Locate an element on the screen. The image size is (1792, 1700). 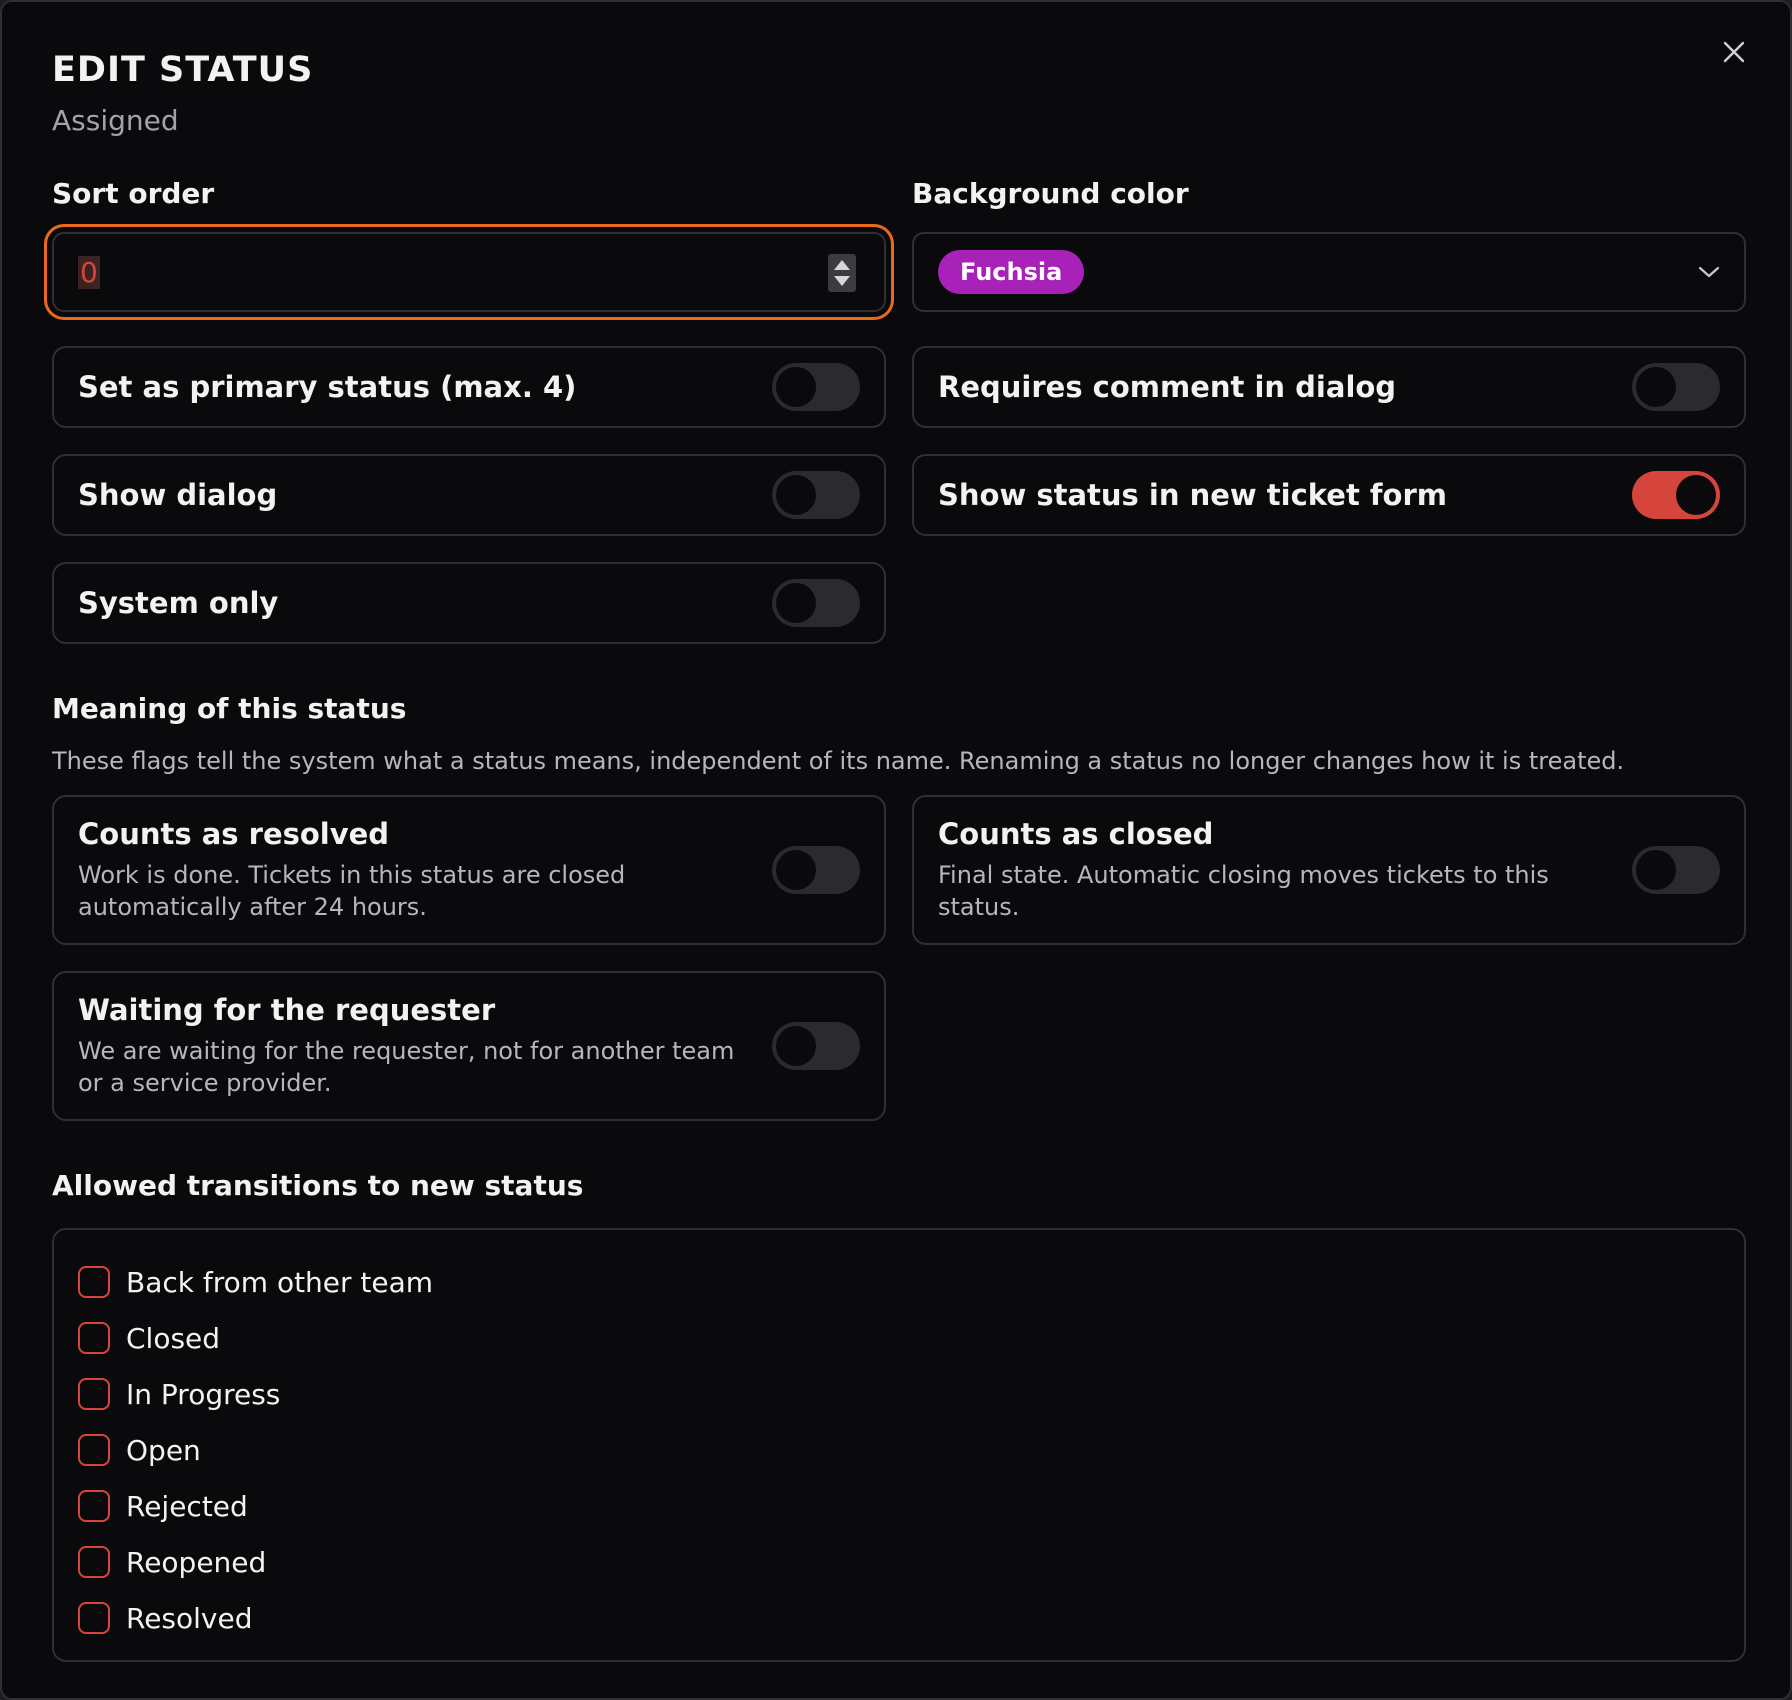
toggle-show-dialog: Show dialog is located at coordinates (469, 495).